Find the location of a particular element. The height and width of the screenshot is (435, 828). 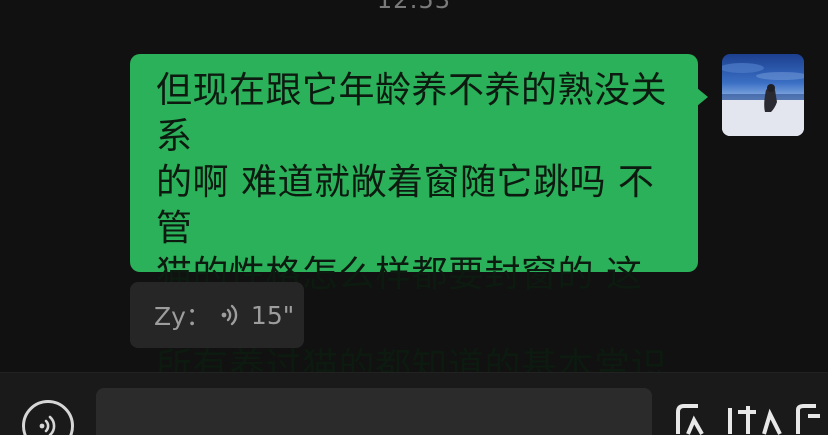

message-timestamp: 12:53 is located at coordinates (414, 7).